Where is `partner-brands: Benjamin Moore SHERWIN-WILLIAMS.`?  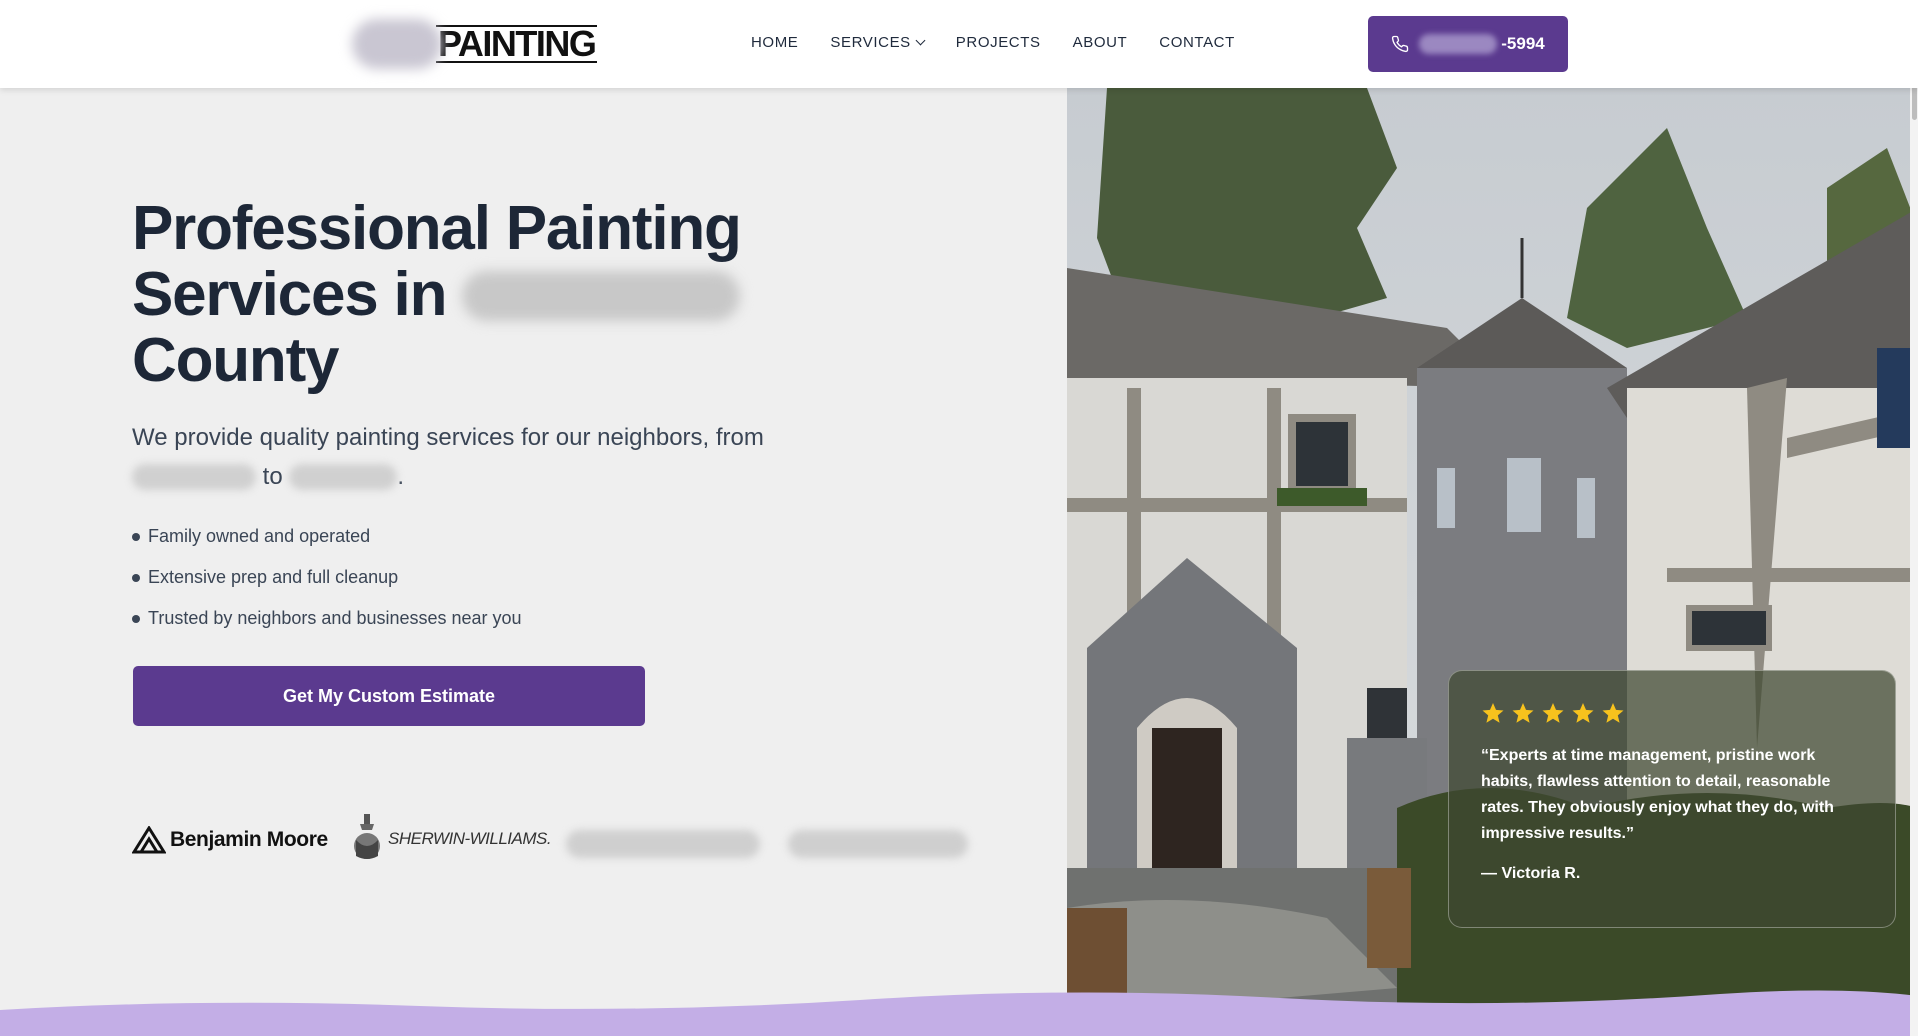
partner-brands: Benjamin Moore SHERWIN-WILLIAMS. is located at coordinates (552, 838).